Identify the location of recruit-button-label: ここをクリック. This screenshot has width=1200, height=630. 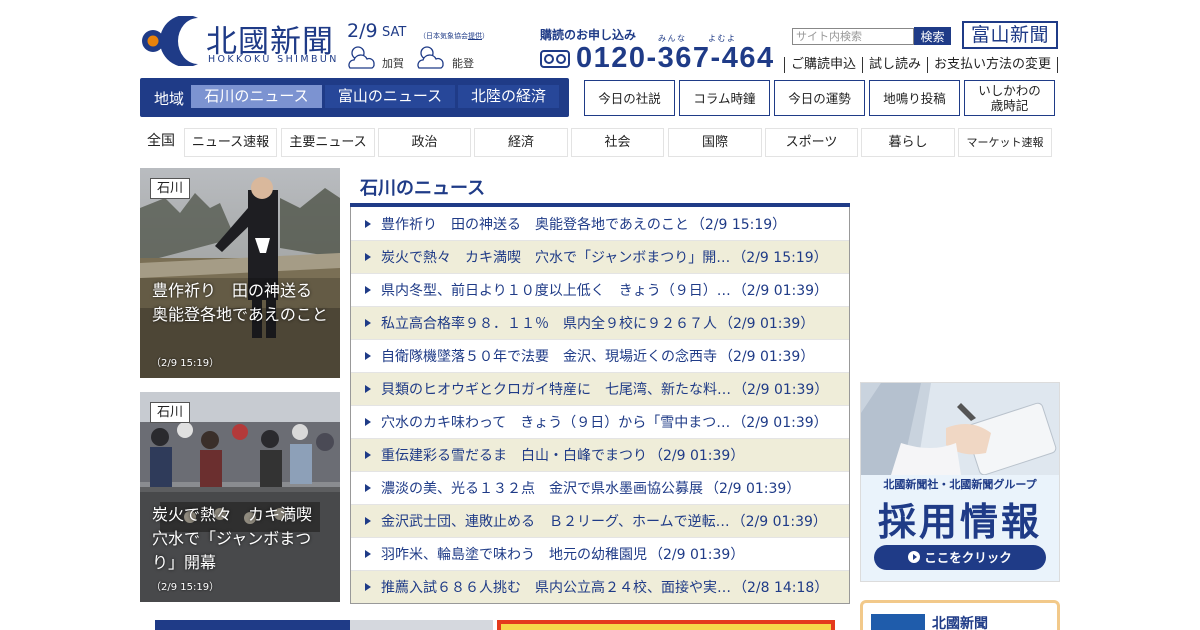
(968, 557).